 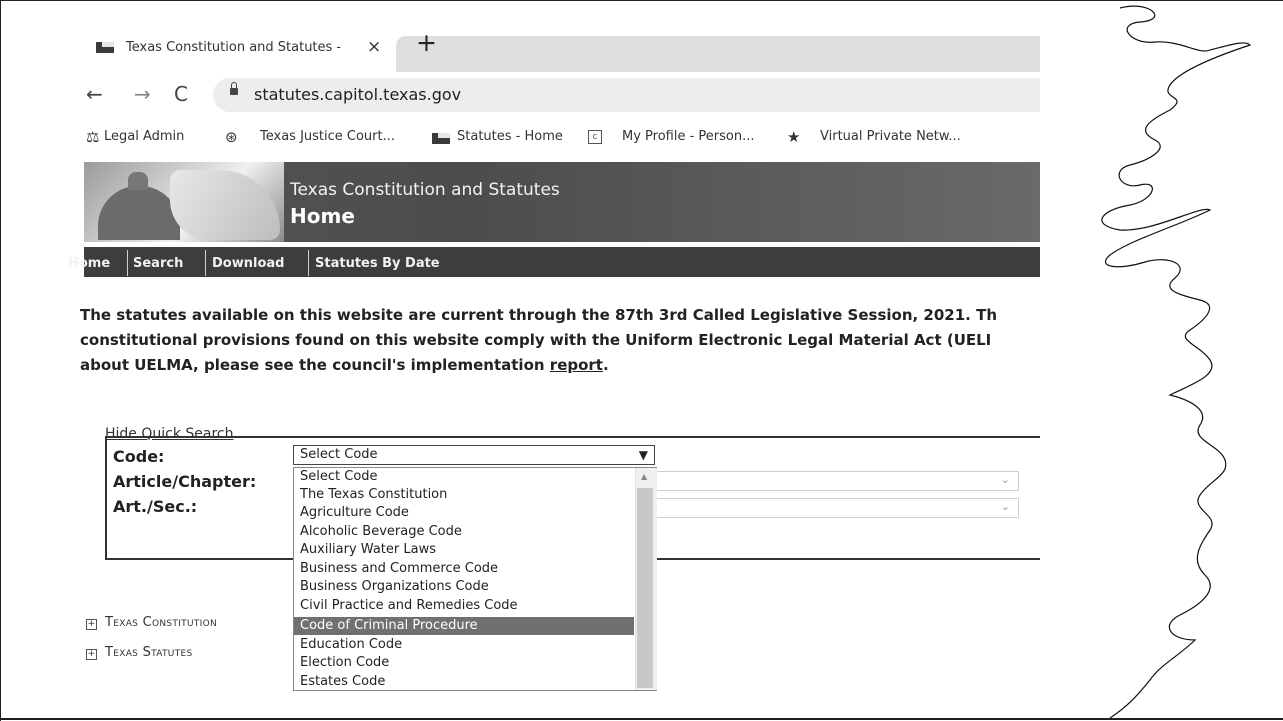 I want to click on menu-search: Search, so click(x=158, y=263).